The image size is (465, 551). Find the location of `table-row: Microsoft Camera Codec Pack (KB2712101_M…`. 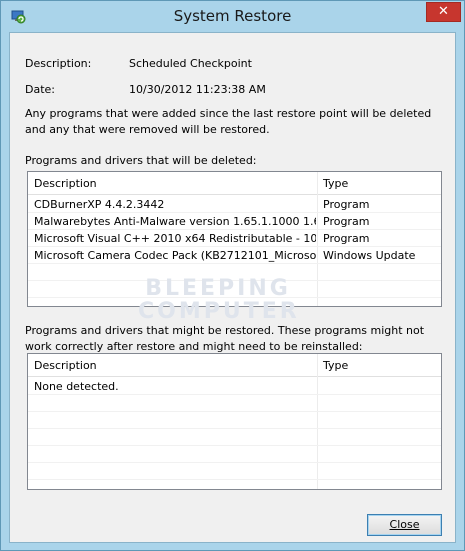

table-row: Microsoft Camera Codec Pack (KB2712101_M… is located at coordinates (234, 255).